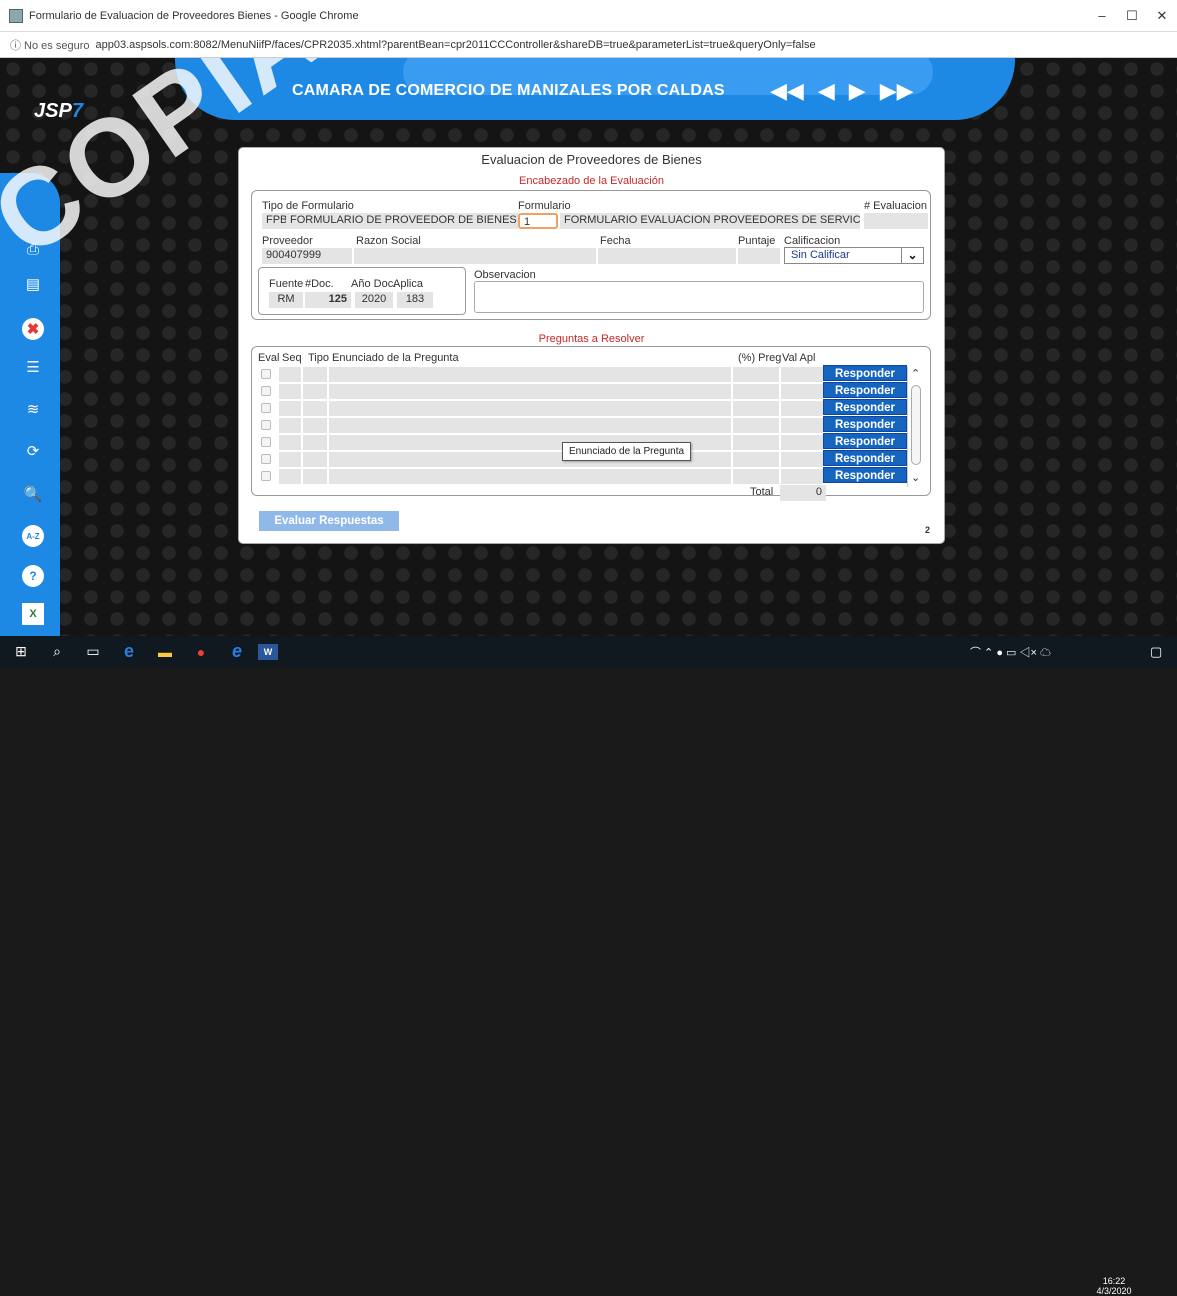  I want to click on security-indicator: ⓘ No es seguro, so click(49, 45).